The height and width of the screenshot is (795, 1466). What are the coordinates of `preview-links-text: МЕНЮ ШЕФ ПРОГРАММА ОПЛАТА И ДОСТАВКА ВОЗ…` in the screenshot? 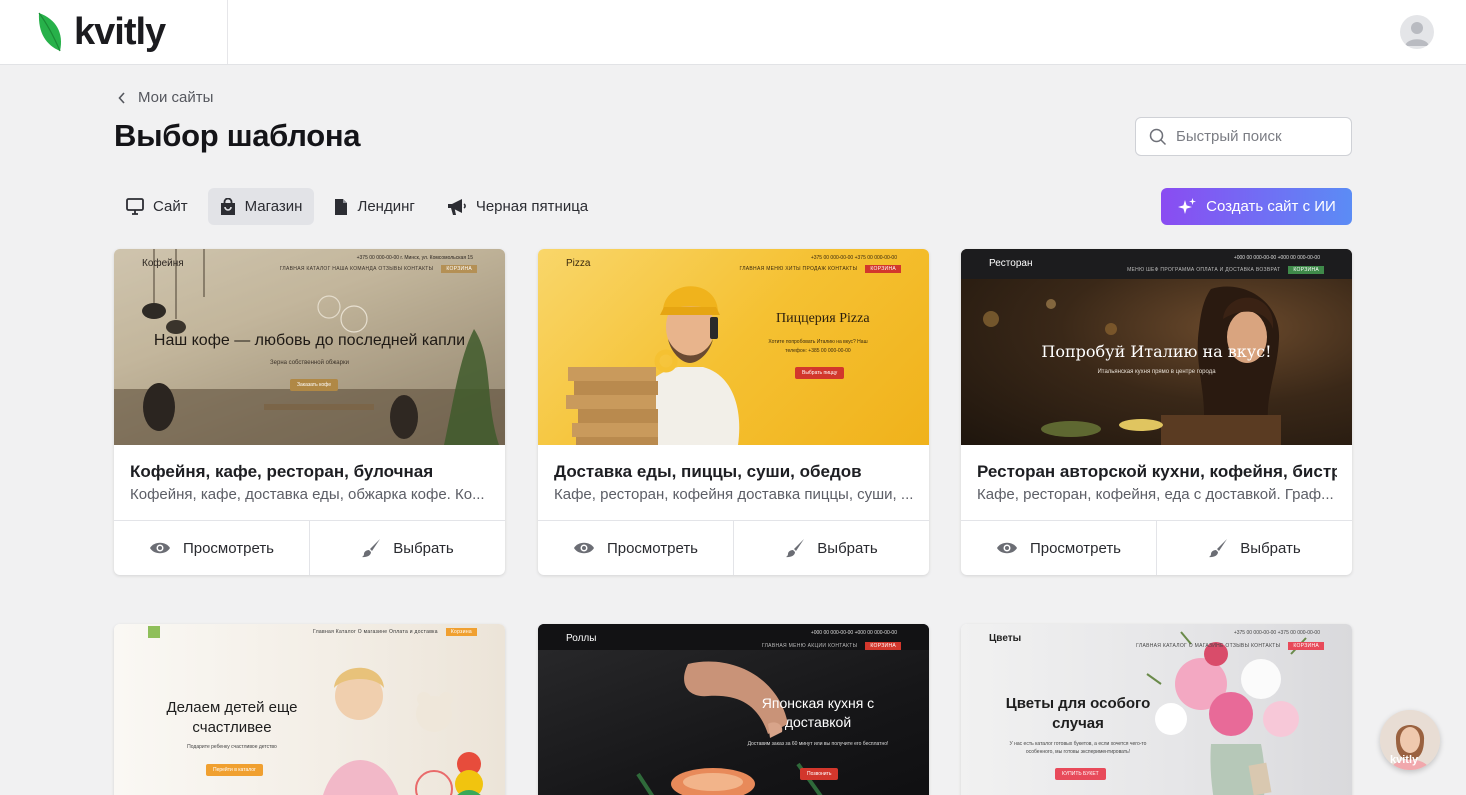 It's located at (1204, 270).